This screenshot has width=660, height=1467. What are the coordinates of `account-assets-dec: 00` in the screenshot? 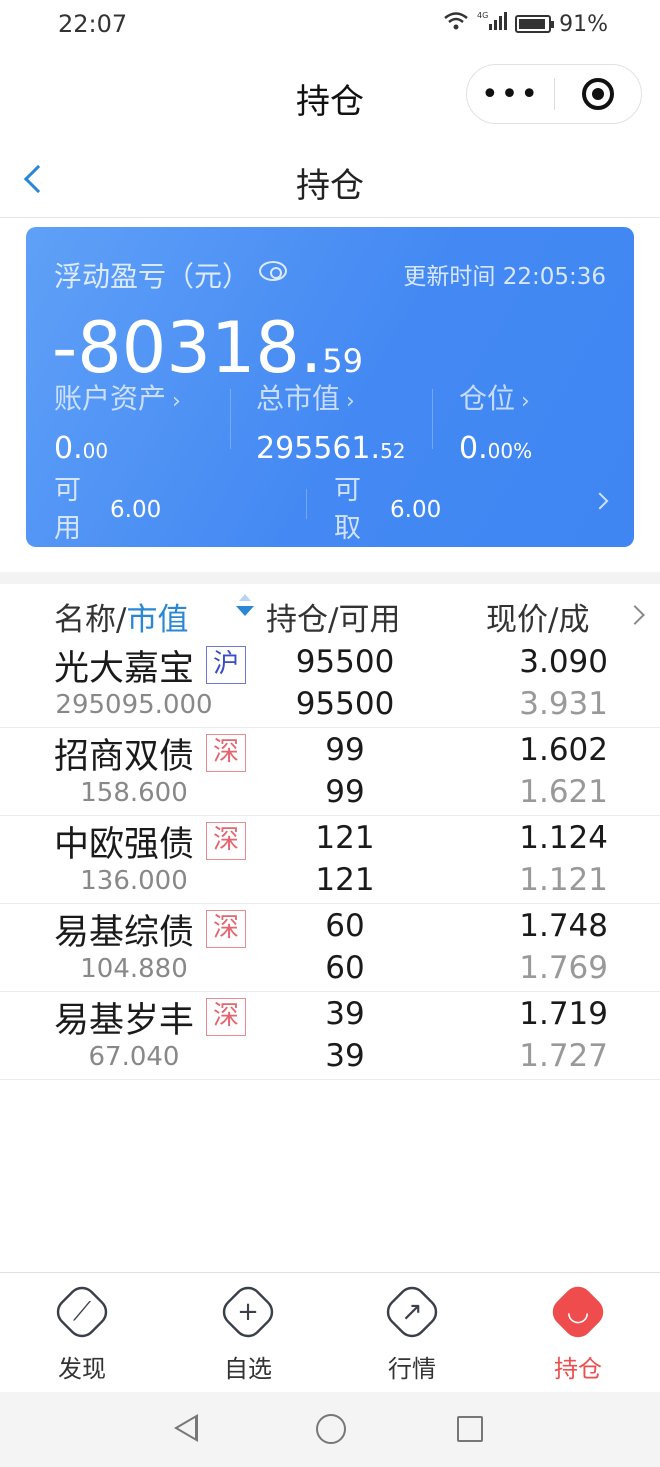 It's located at (95, 451).